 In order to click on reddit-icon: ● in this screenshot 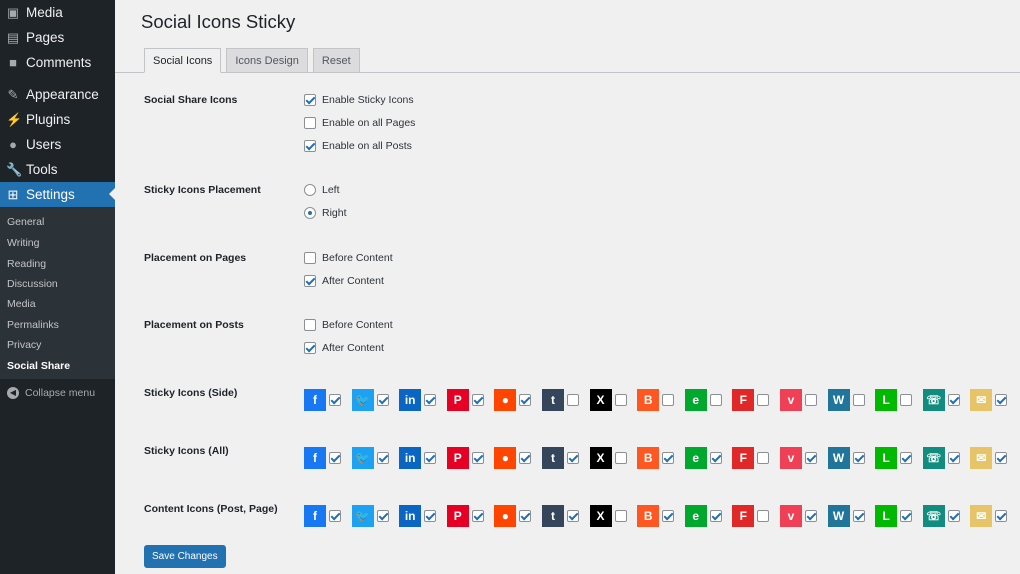, I will do `click(505, 400)`.